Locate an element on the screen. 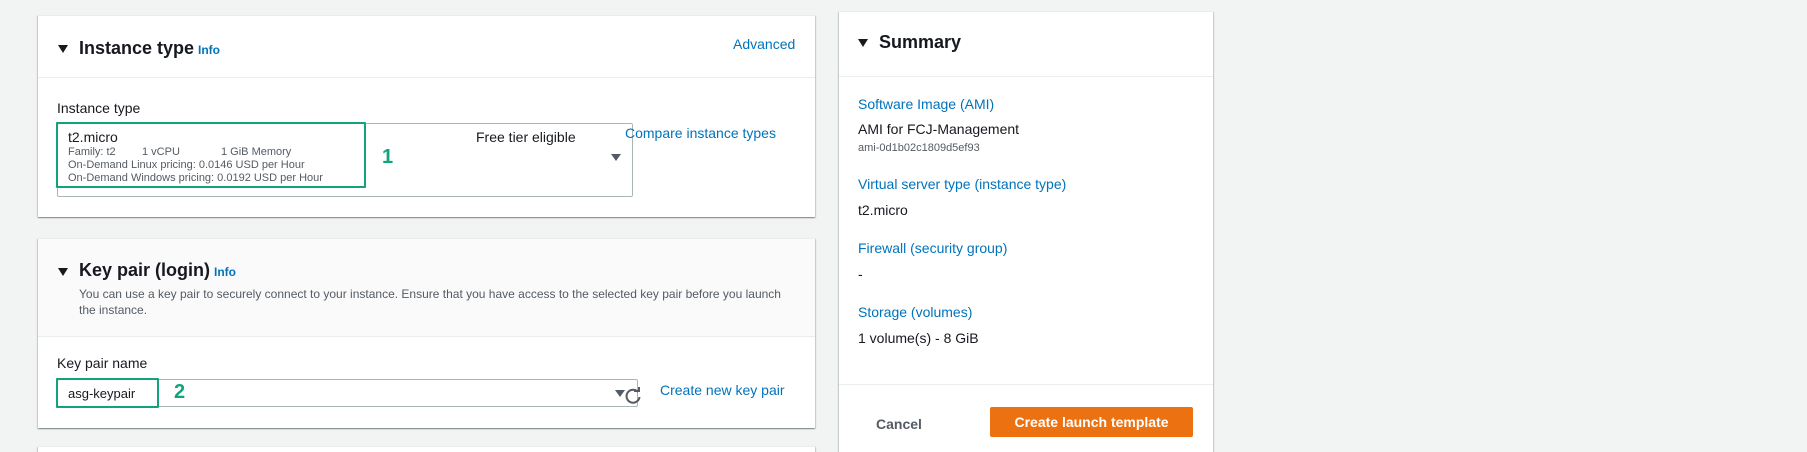 The width and height of the screenshot is (1807, 452). instance-type-header: Instance type Info Advanced is located at coordinates (426, 47).